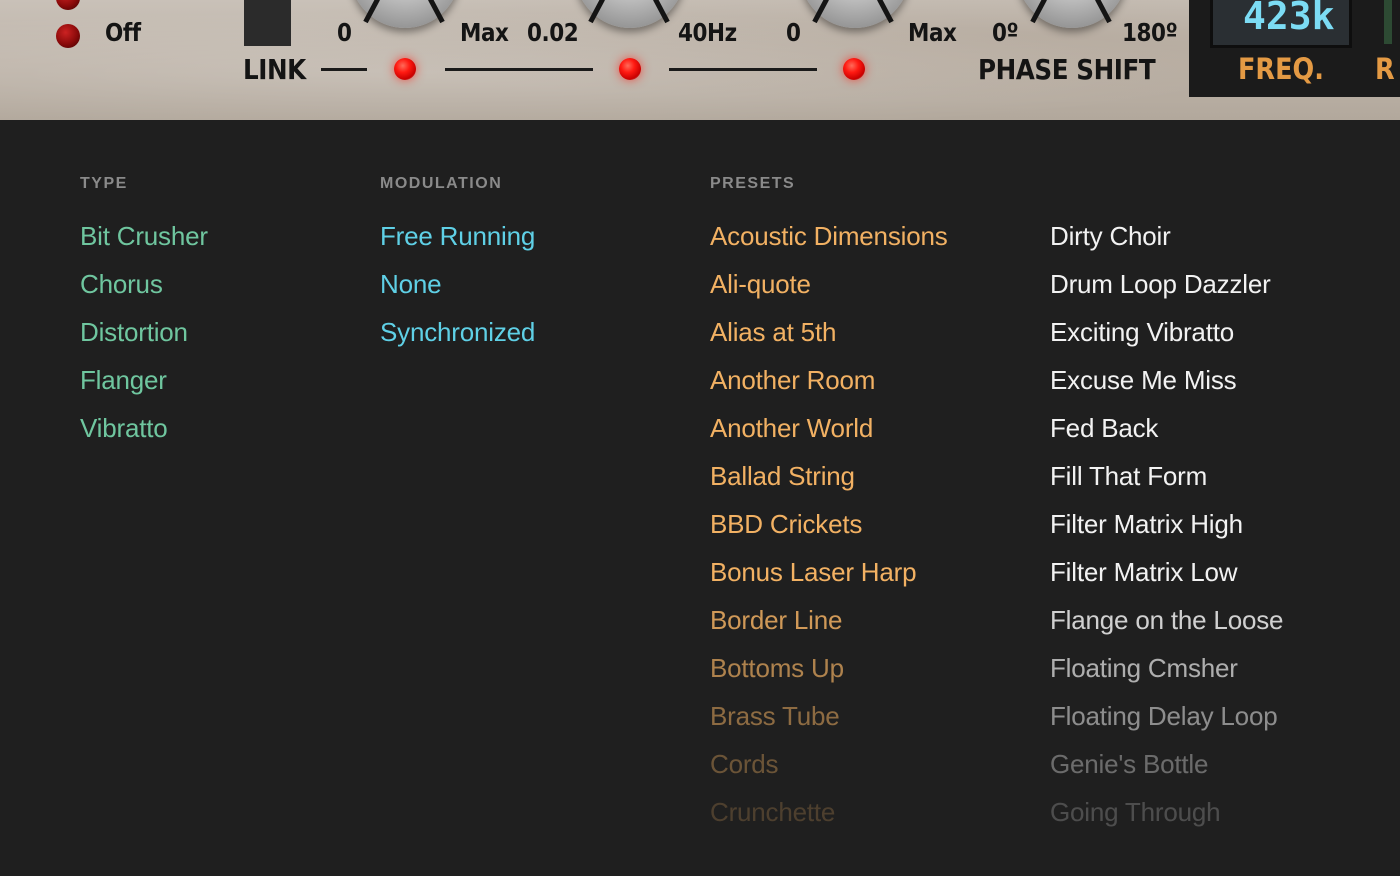  I want to click on freq-label: FREQ., so click(1281, 69).